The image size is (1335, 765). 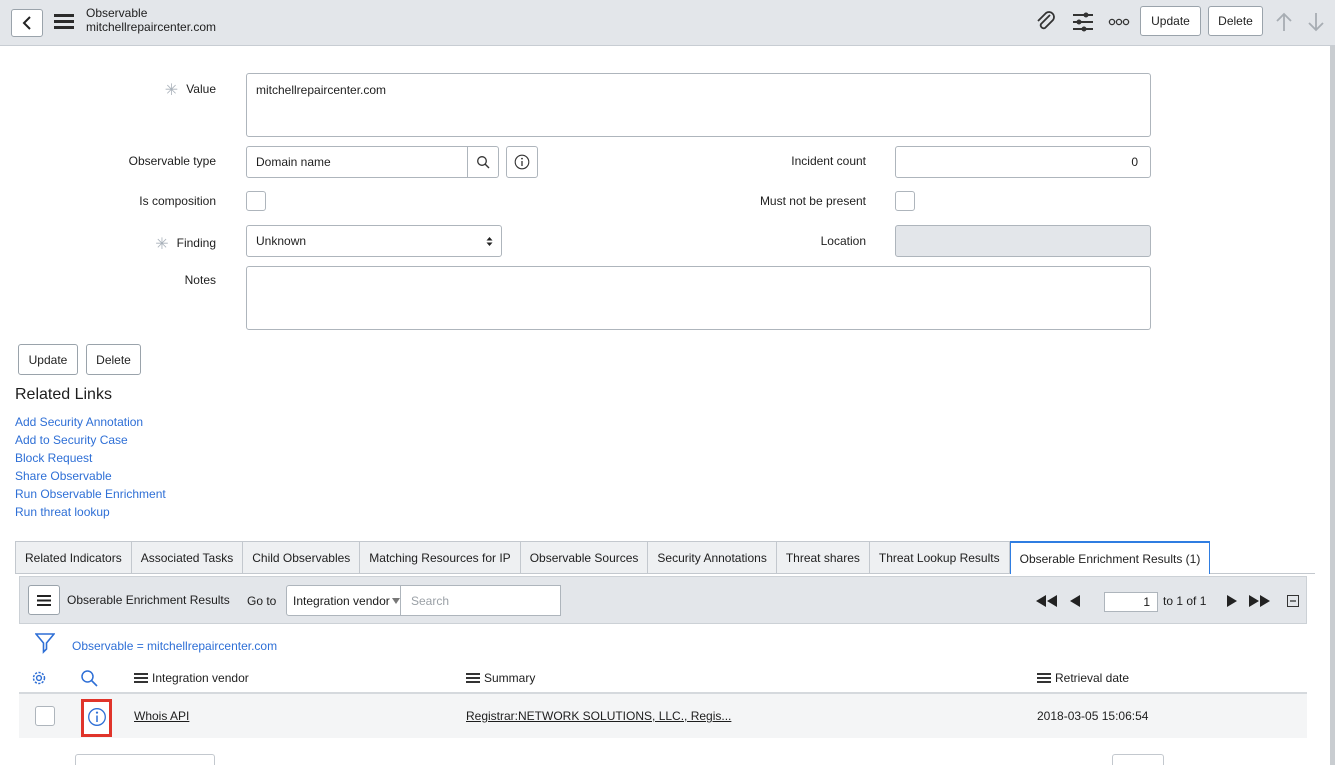 I want to click on first-page-icon, so click(x=1047, y=601).